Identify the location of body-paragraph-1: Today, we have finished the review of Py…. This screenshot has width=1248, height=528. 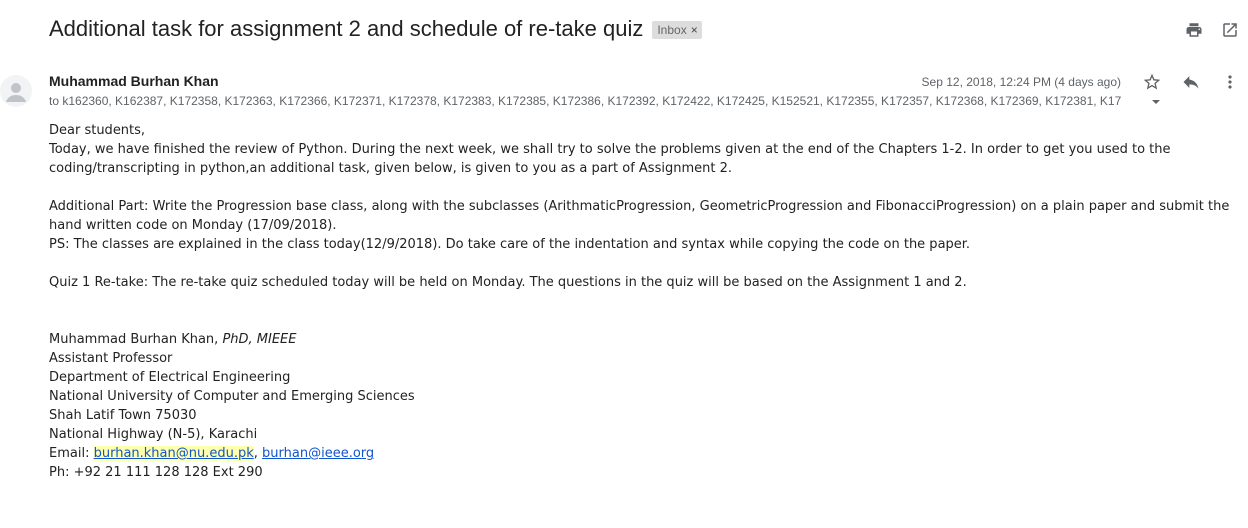
(610, 159).